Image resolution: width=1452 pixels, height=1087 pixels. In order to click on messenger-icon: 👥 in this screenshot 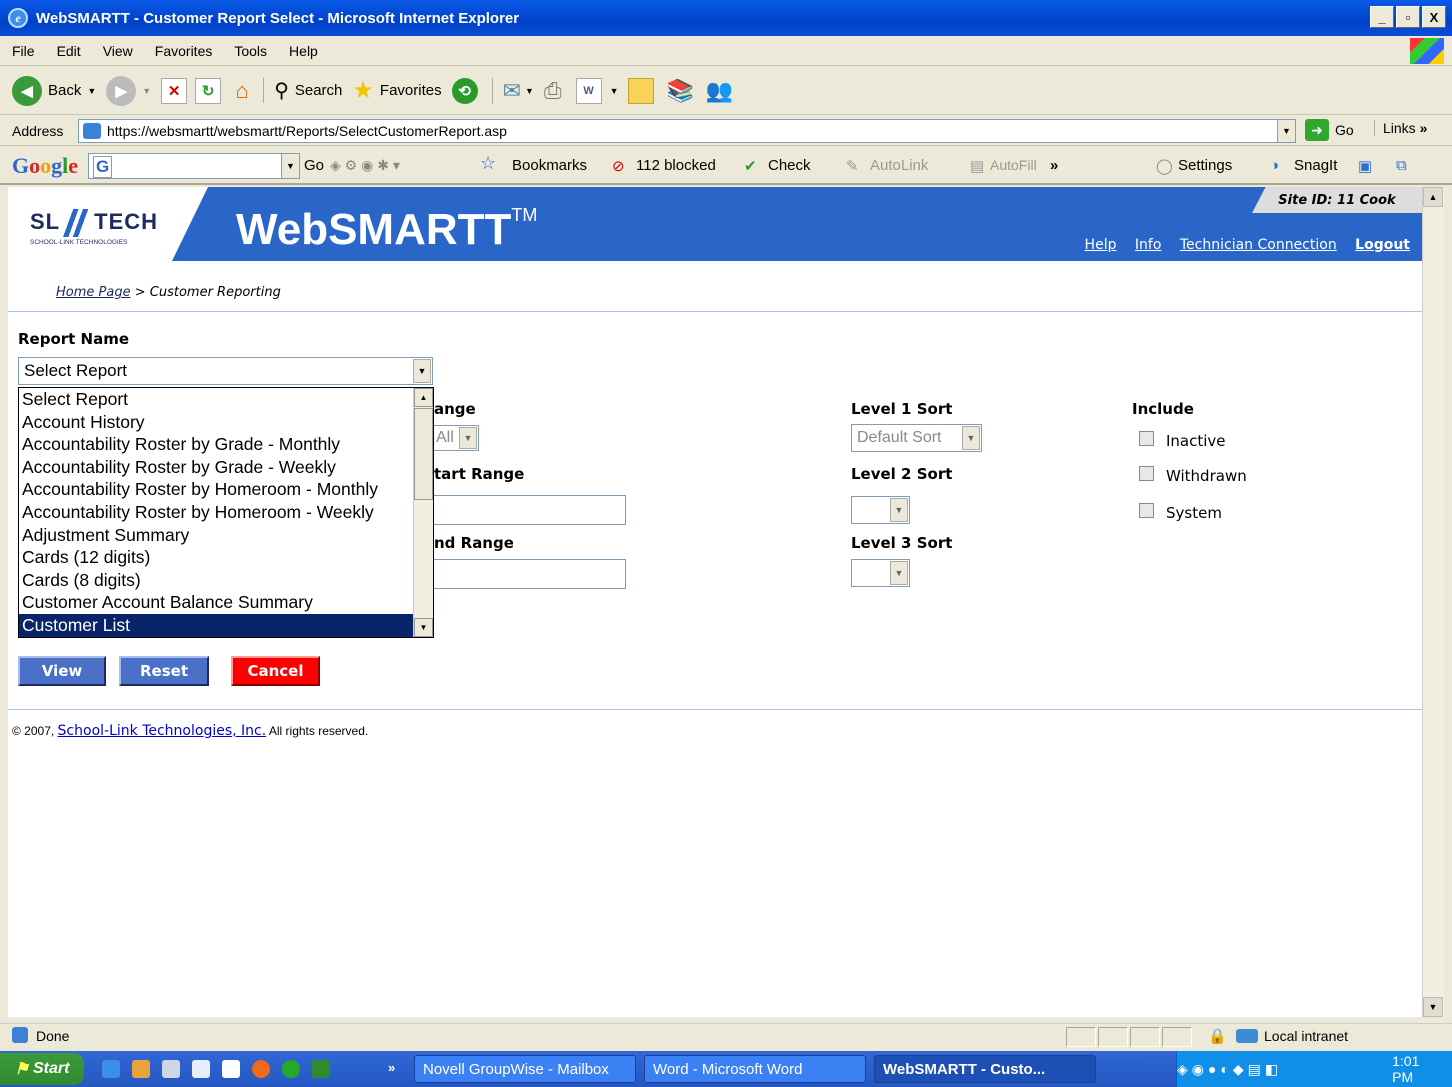, I will do `click(719, 91)`.